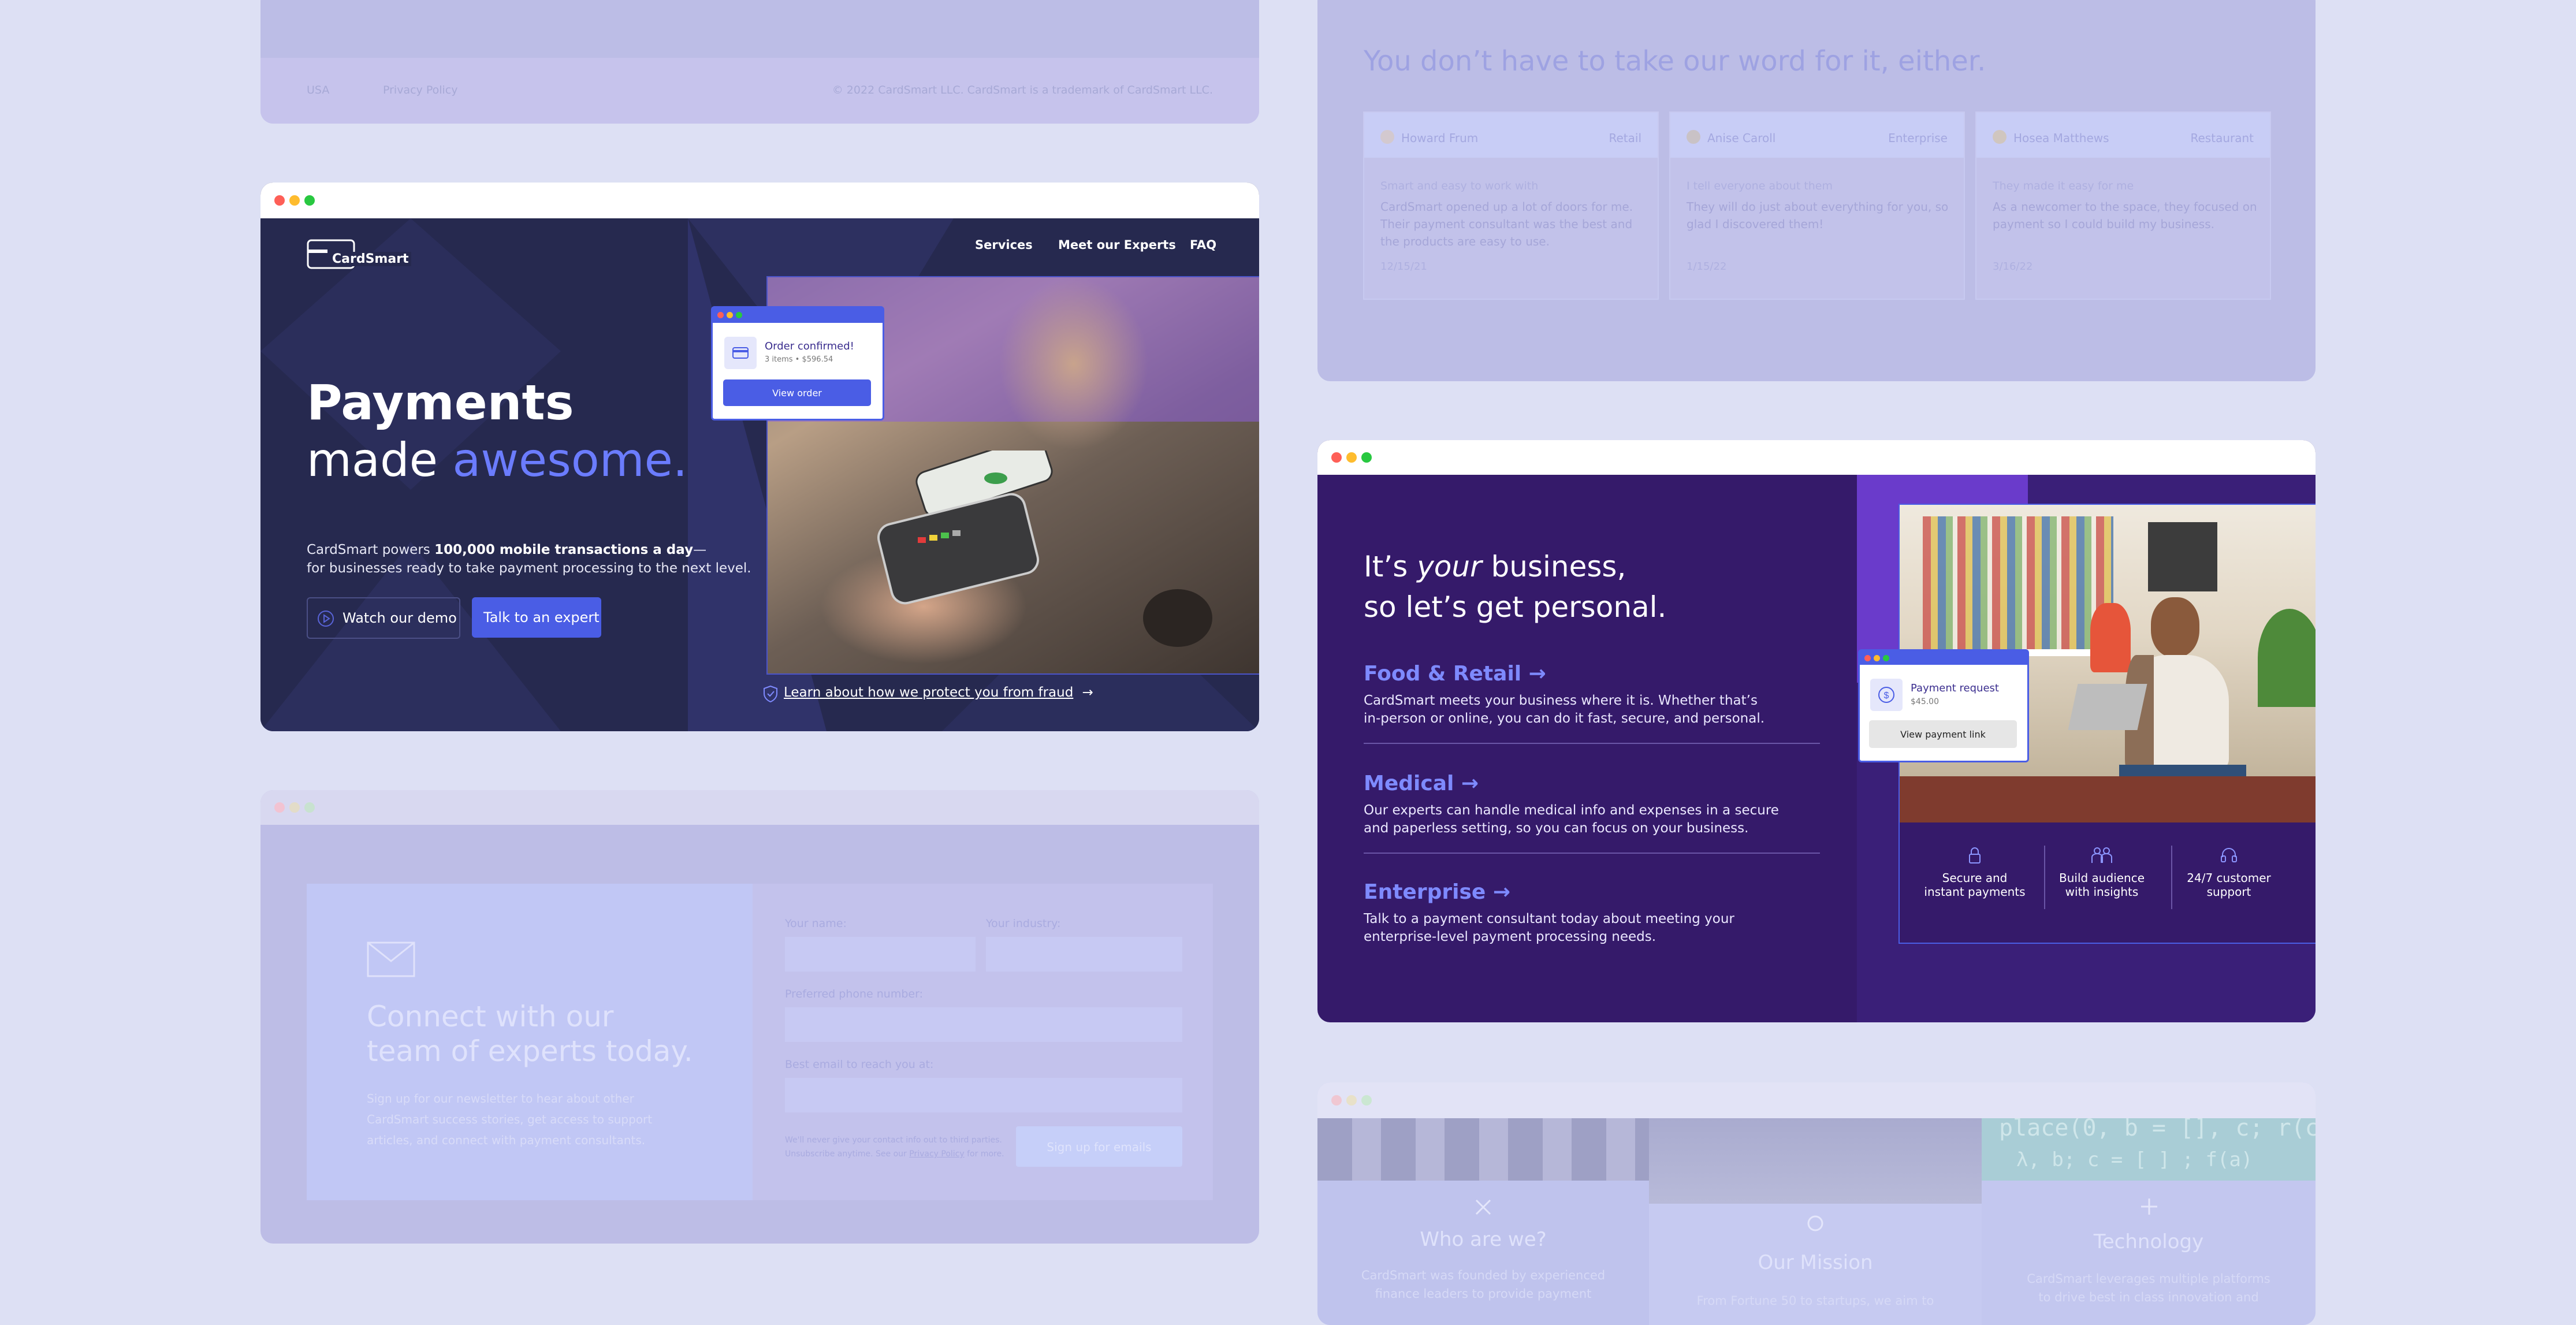 This screenshot has width=2576, height=1325. Describe the element at coordinates (1484, 1239) in the screenshot. I see `about-title: Who are we?` at that location.